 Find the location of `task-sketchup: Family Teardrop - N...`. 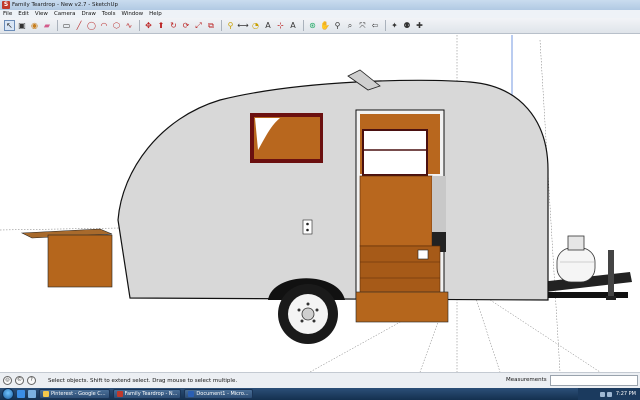

task-sketchup: Family Teardrop - N... is located at coordinates (147, 394).